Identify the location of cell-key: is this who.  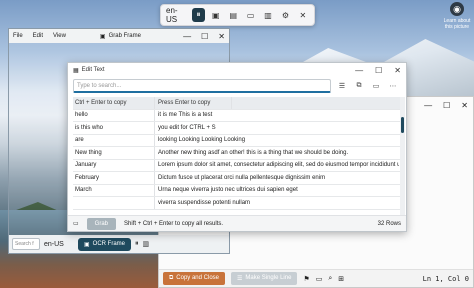
(114, 128).